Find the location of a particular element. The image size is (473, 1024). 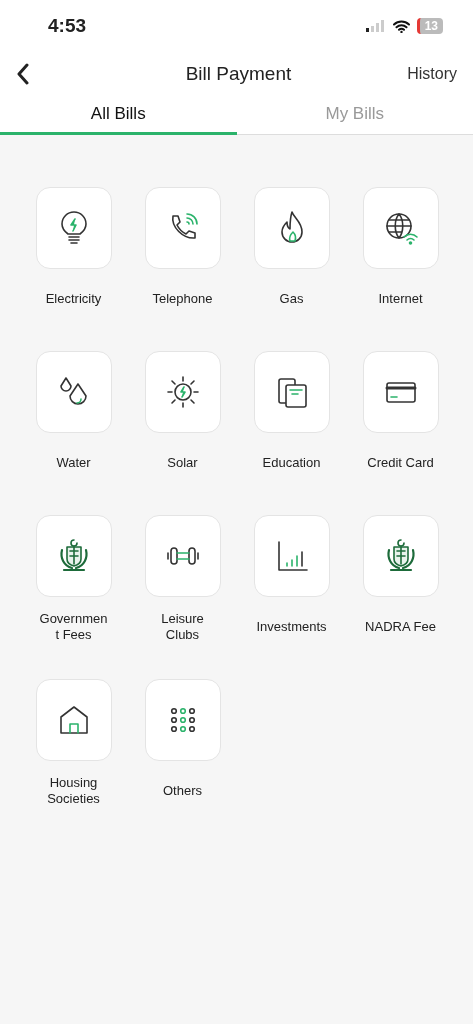

category-label: Credit Card is located at coordinates (400, 463).